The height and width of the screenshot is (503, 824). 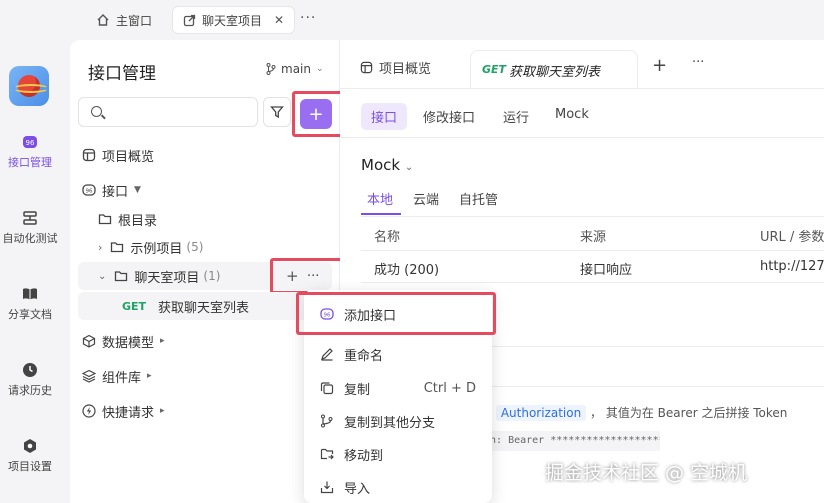 I want to click on tree-item-sample: › 示例项目 (5), so click(x=233, y=247).